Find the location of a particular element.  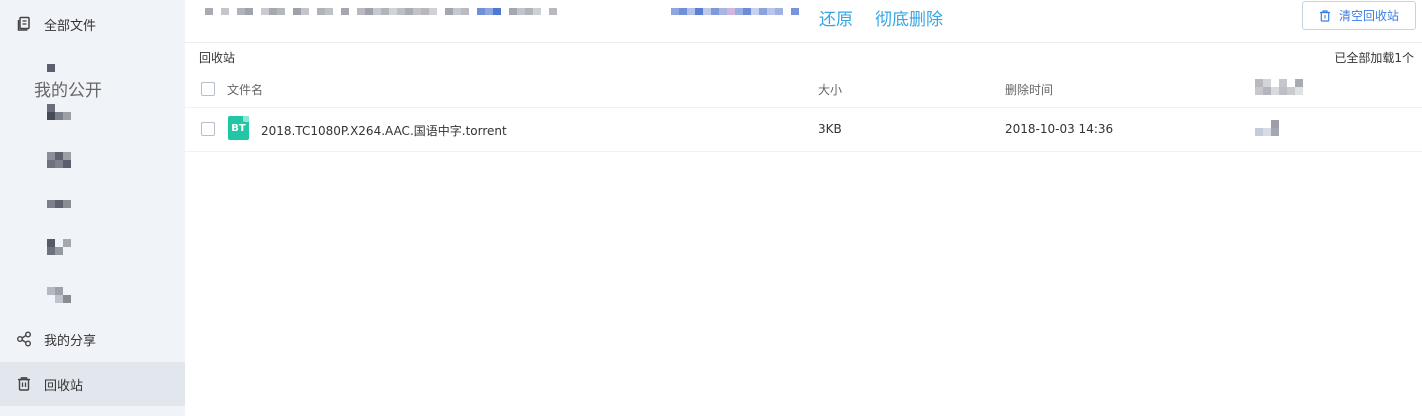

clear-recycle-bin-button: 清空回收站 is located at coordinates (1359, 15).